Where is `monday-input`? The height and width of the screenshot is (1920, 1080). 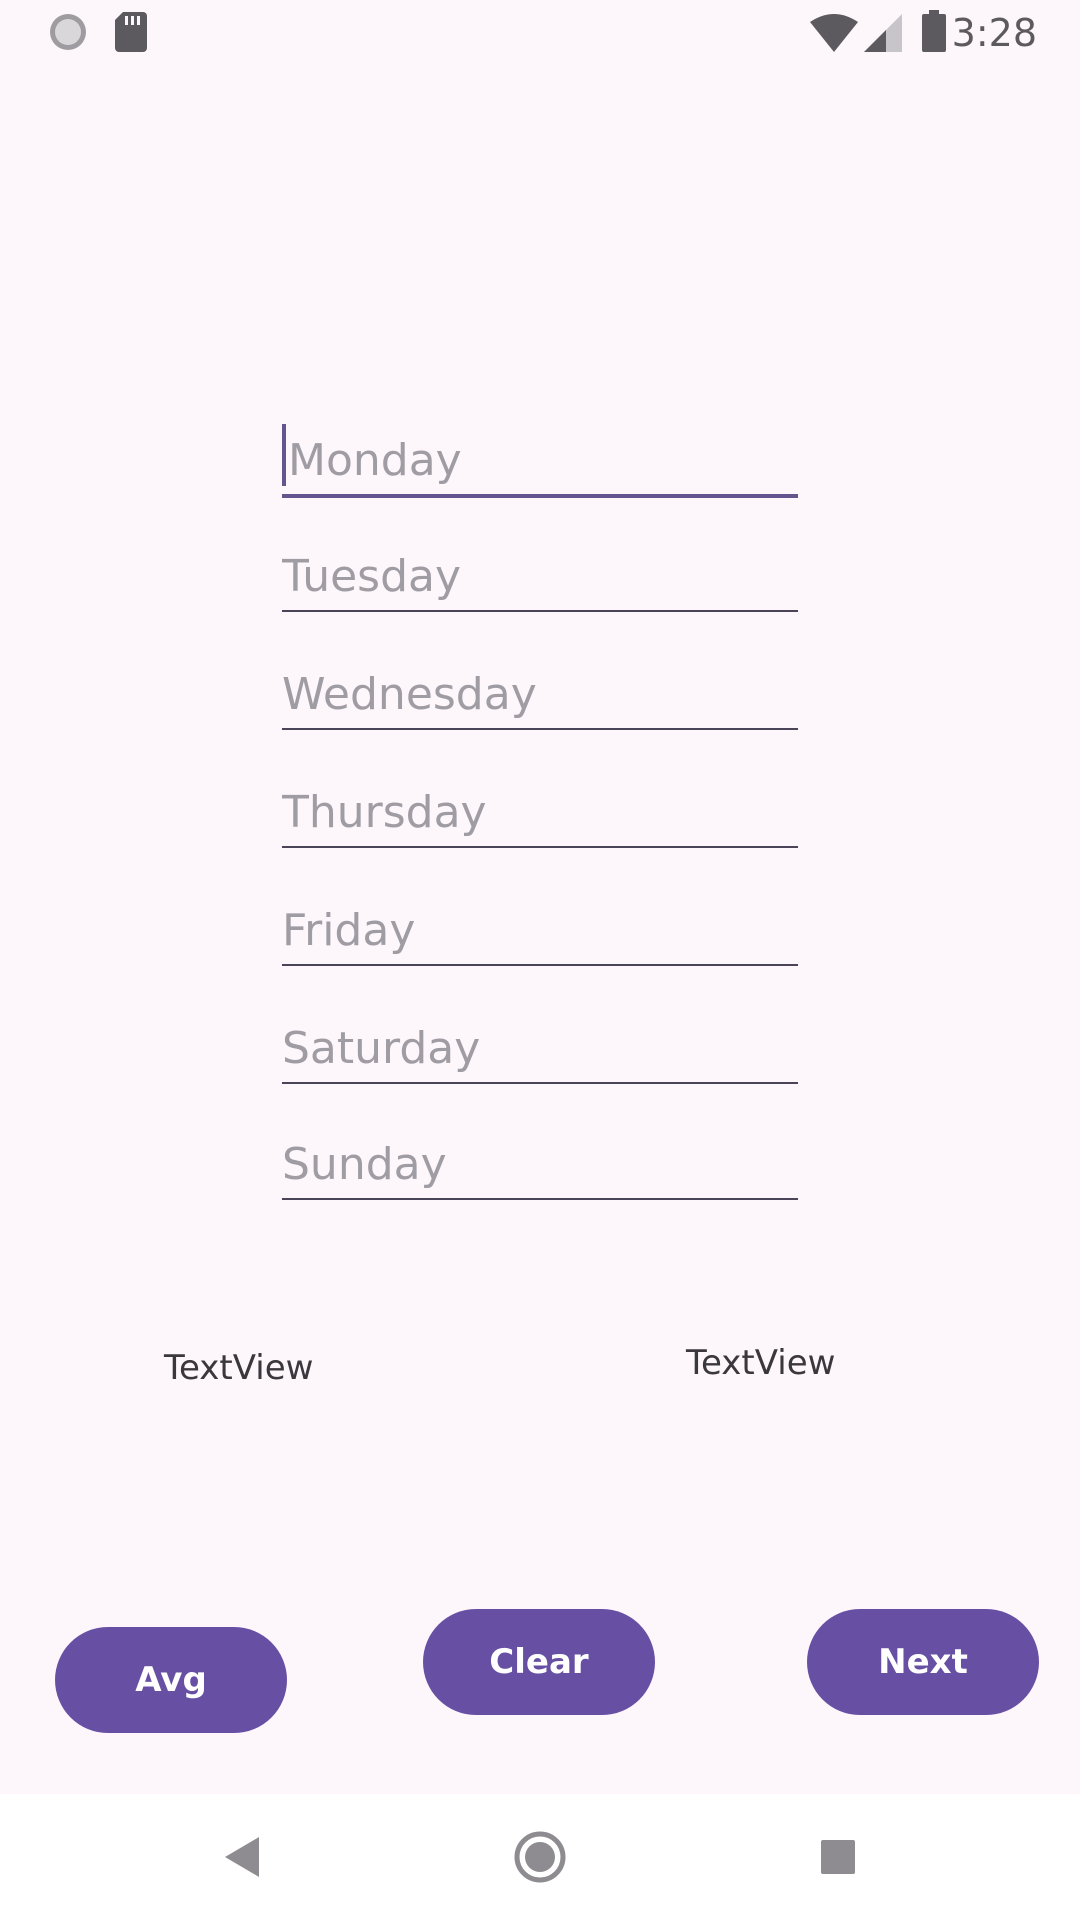
monday-input is located at coordinates (546, 460).